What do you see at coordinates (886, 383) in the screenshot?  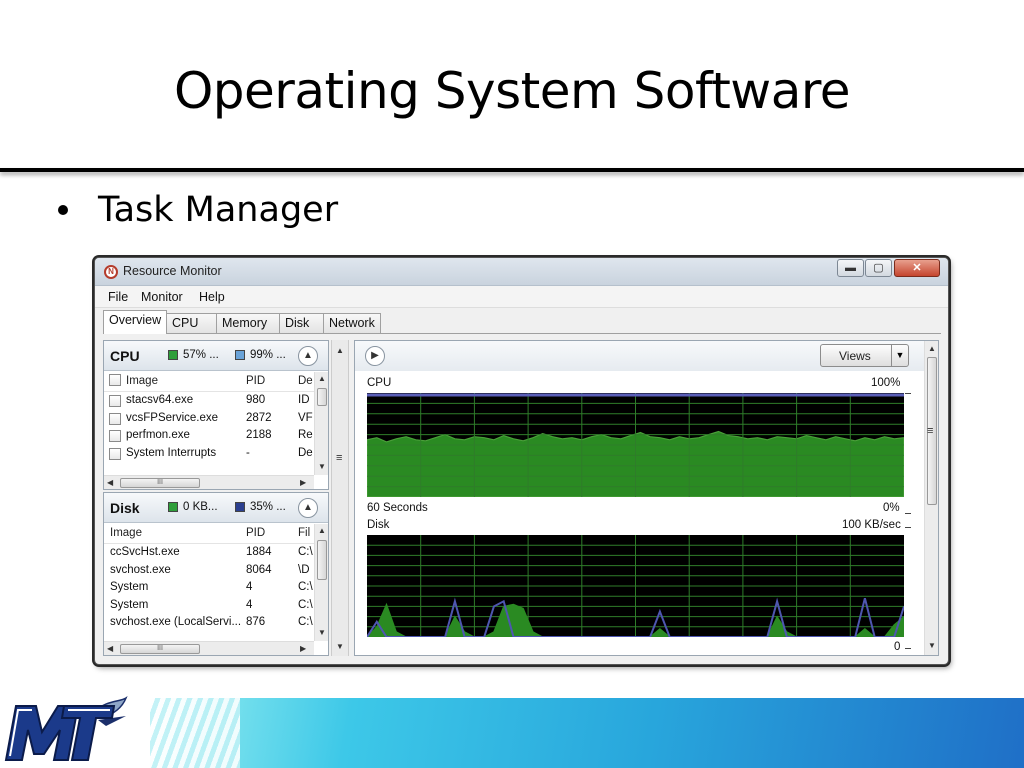 I see `cpu-graph-max: 100%` at bounding box center [886, 383].